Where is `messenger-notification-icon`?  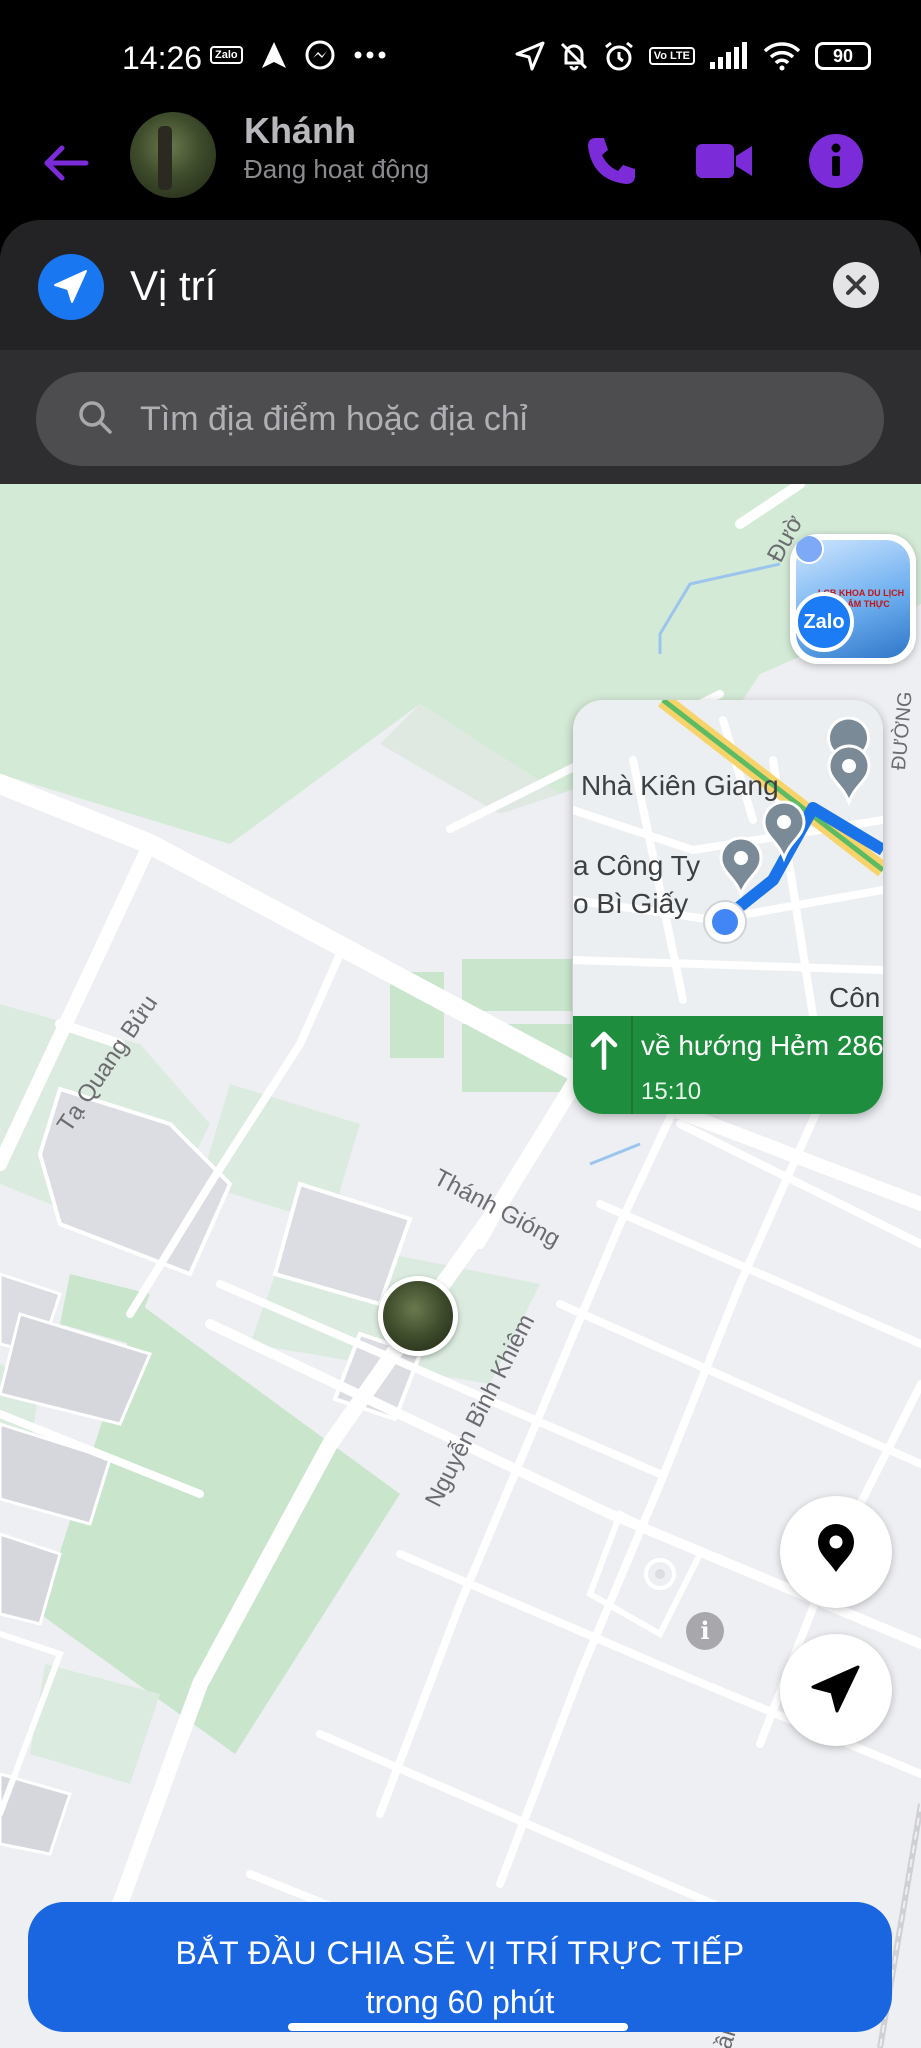
messenger-notification-icon is located at coordinates (320, 55).